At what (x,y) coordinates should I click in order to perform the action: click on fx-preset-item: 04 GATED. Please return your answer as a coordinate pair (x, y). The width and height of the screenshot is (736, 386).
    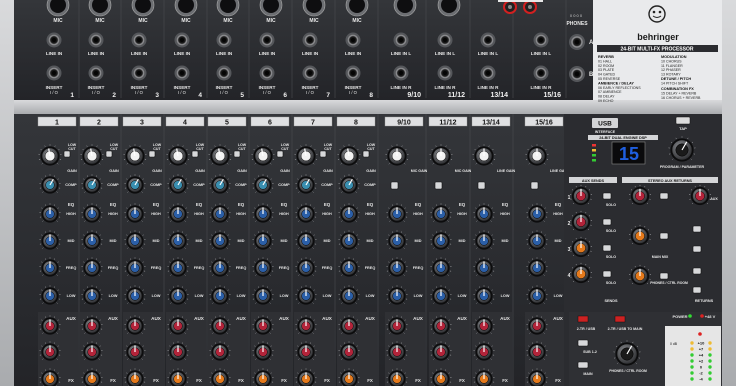
    Looking at the image, I should click on (607, 75).